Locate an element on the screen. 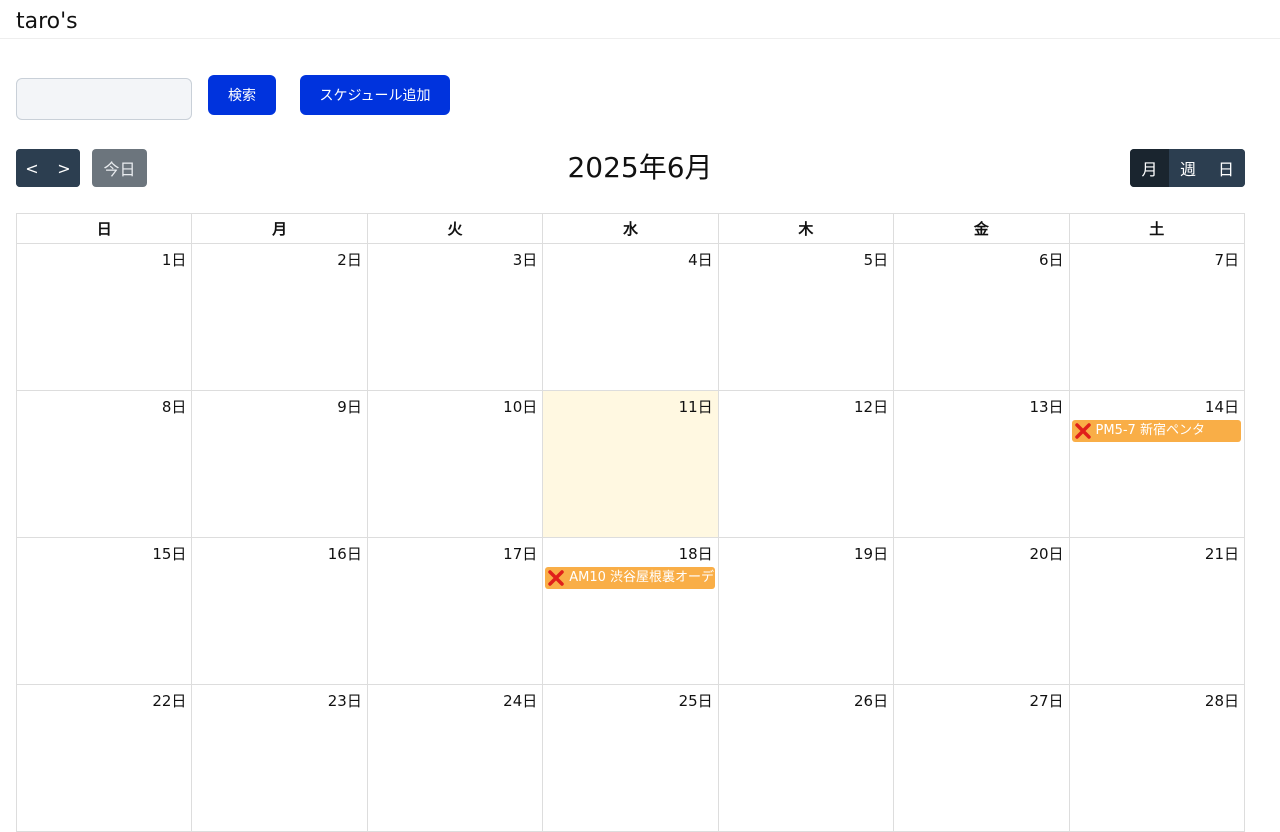  month-view-button: 月 is located at coordinates (1149, 168).